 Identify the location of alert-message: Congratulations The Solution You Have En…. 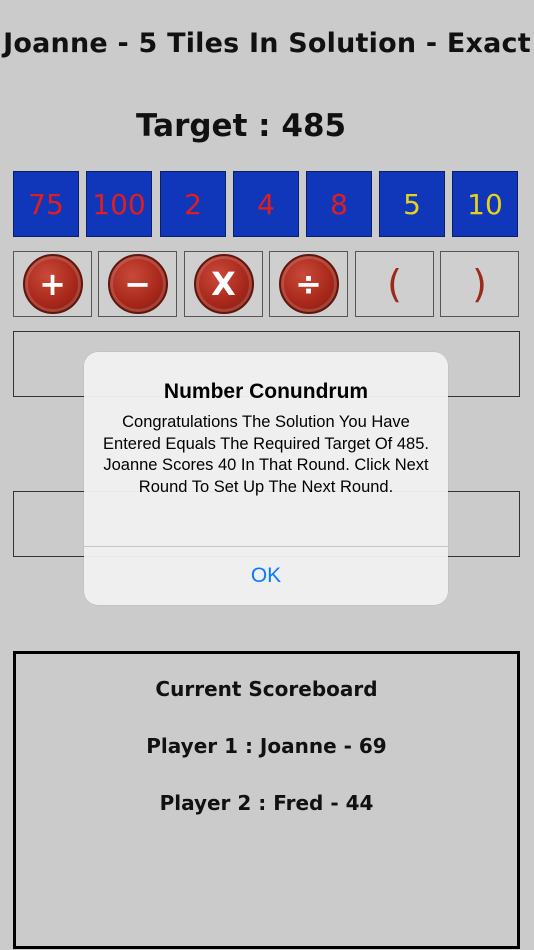
(266, 454).